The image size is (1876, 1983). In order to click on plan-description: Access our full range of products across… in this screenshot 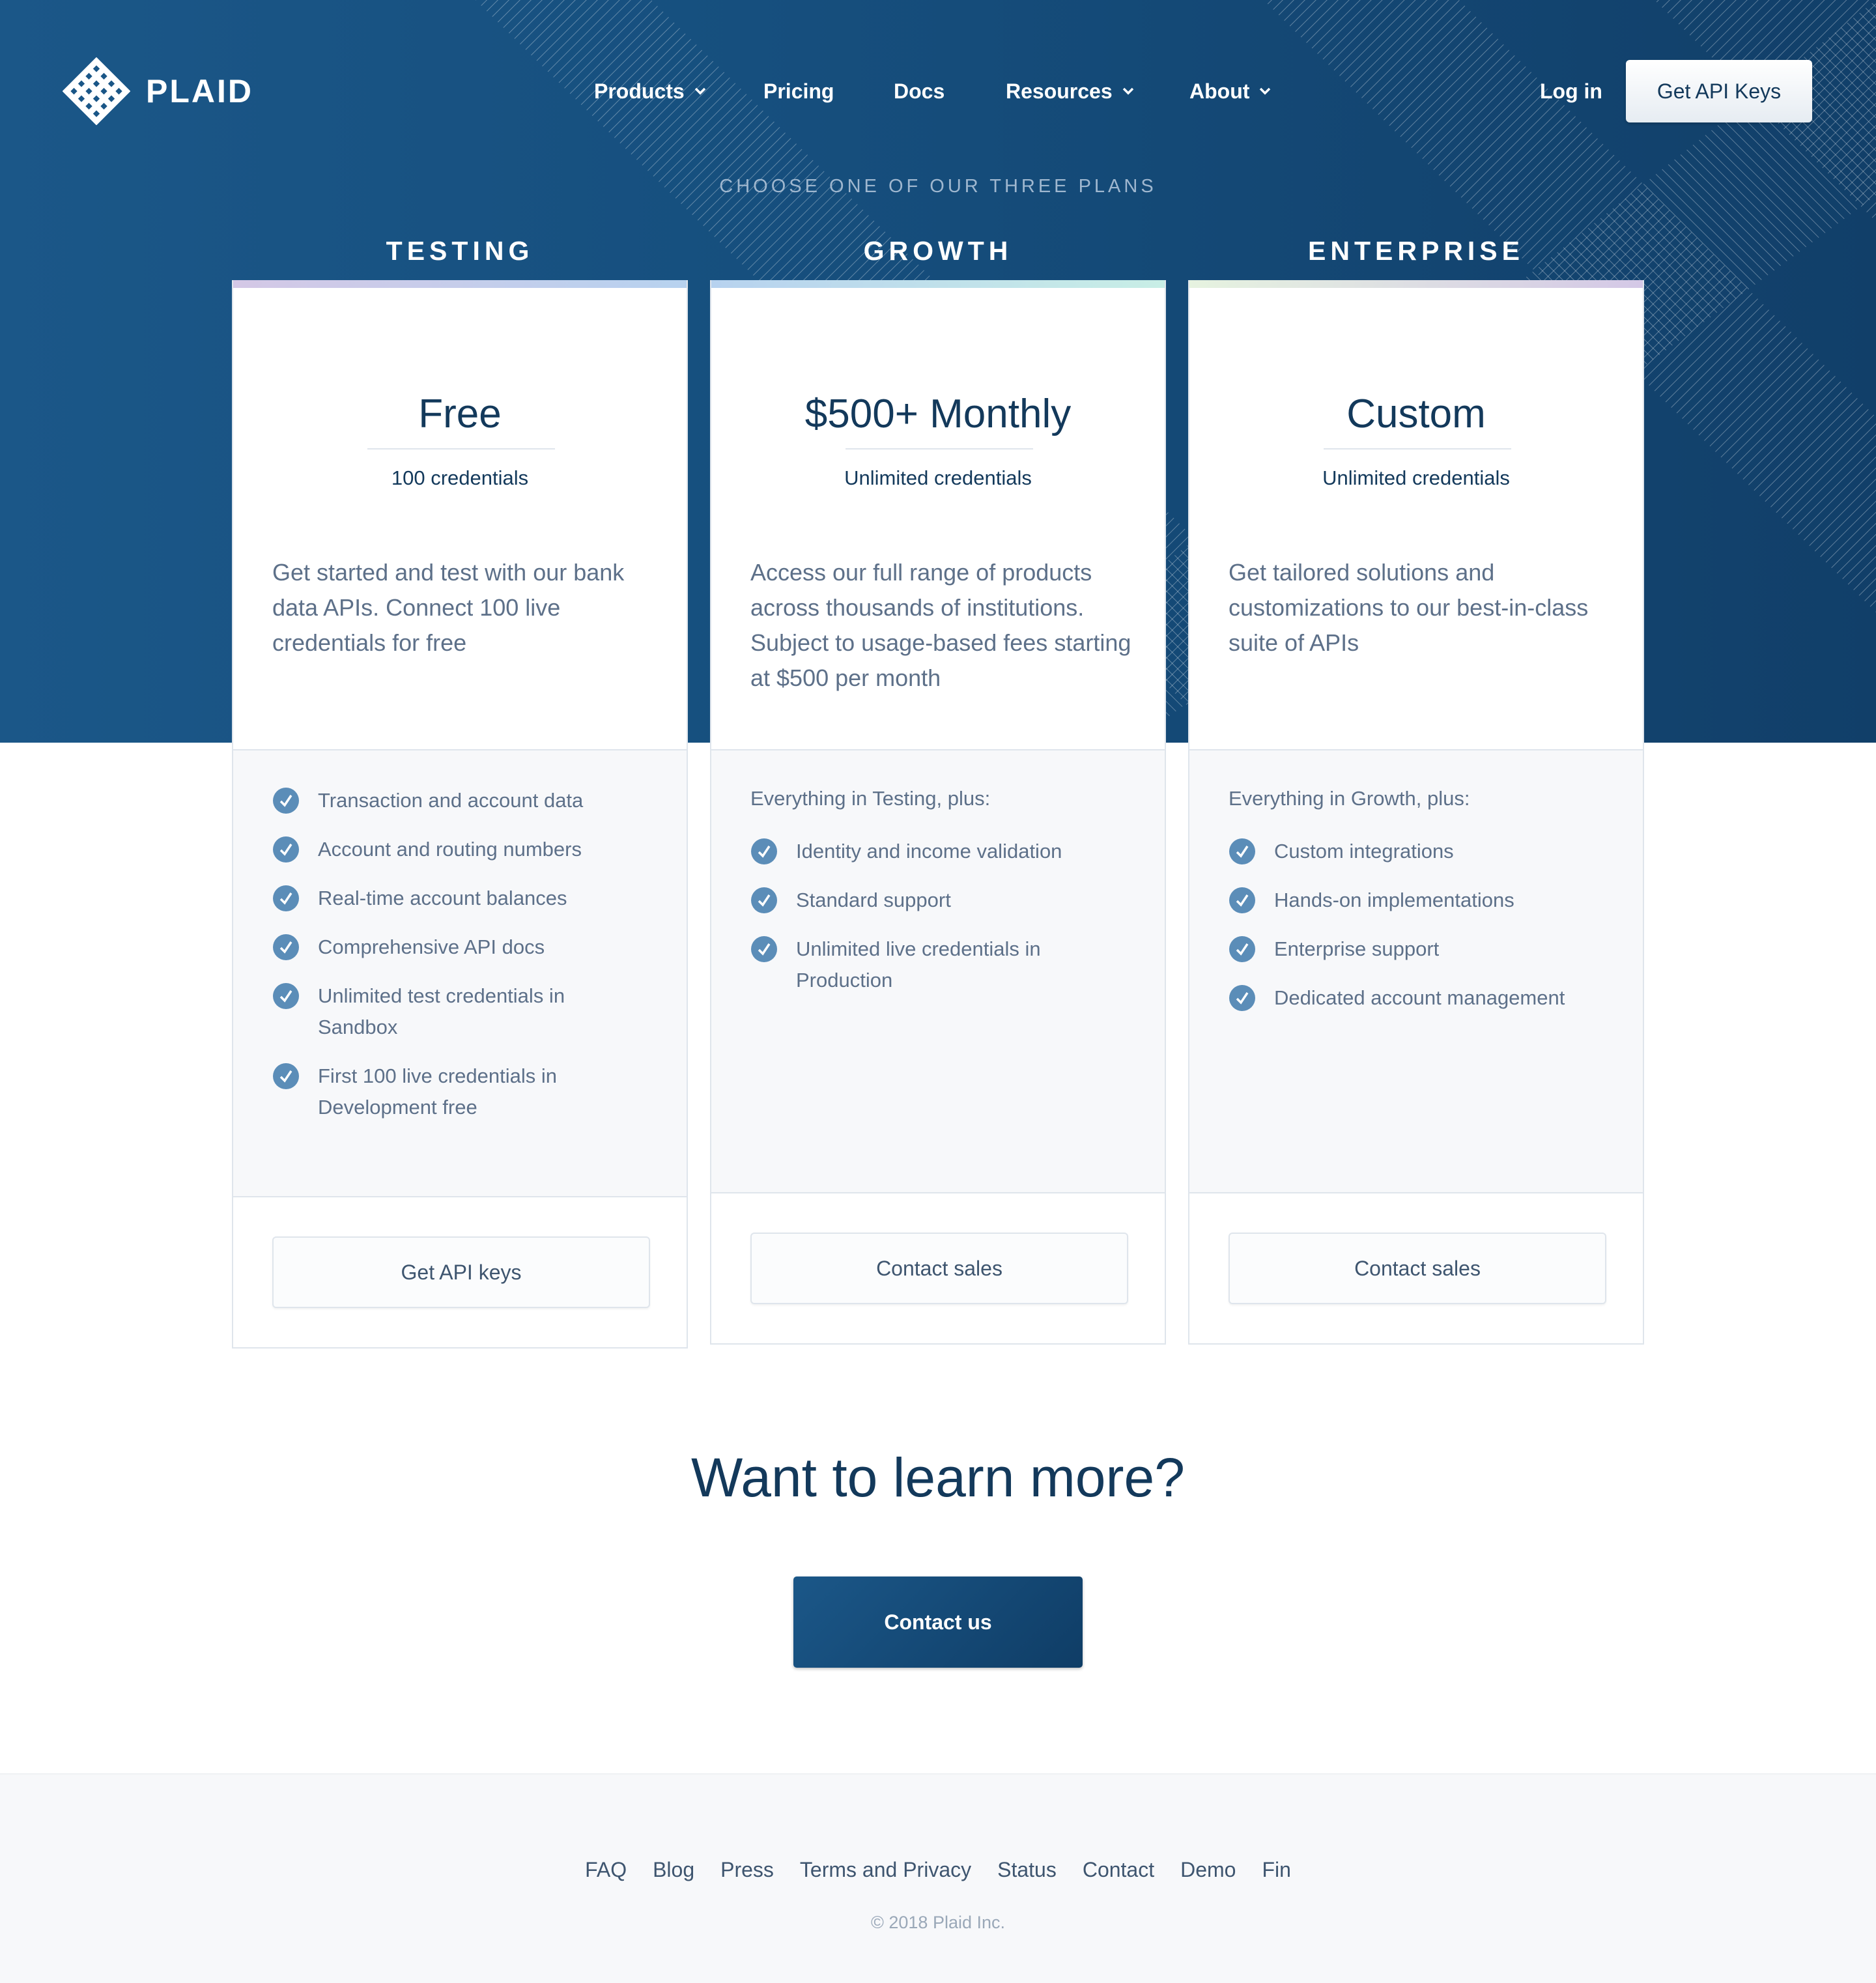, I will do `click(941, 625)`.